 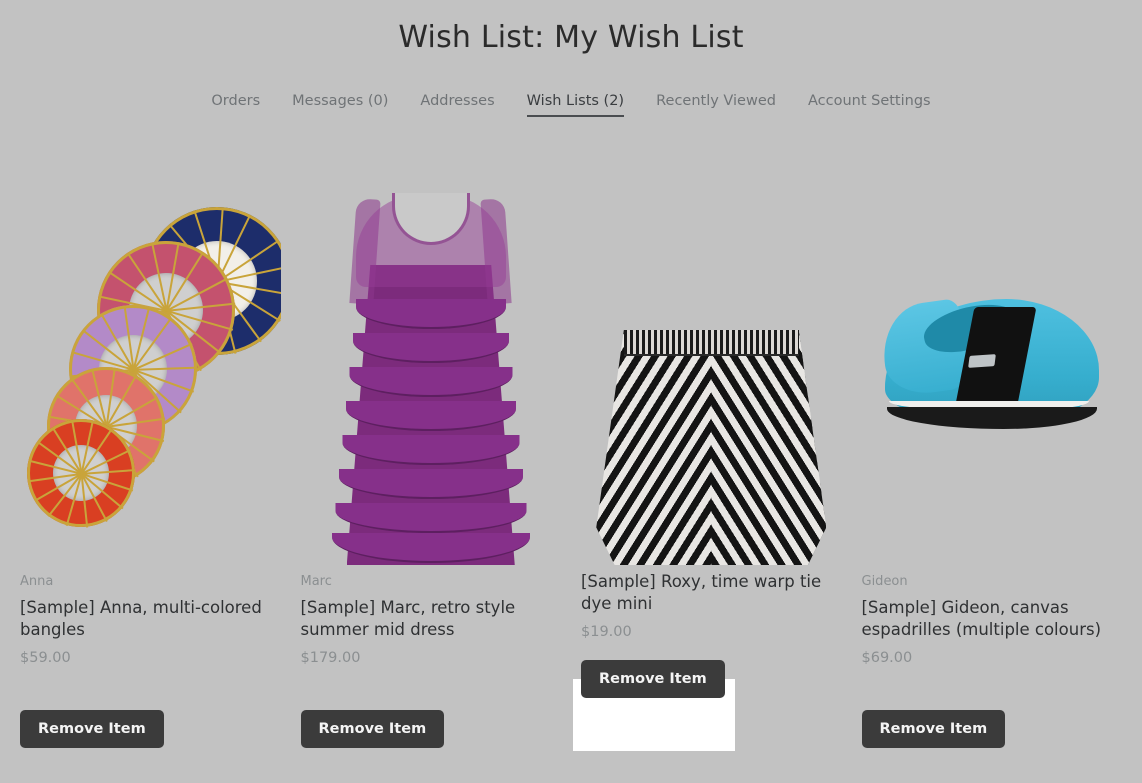 What do you see at coordinates (430, 379) in the screenshot?
I see `dress-icon` at bounding box center [430, 379].